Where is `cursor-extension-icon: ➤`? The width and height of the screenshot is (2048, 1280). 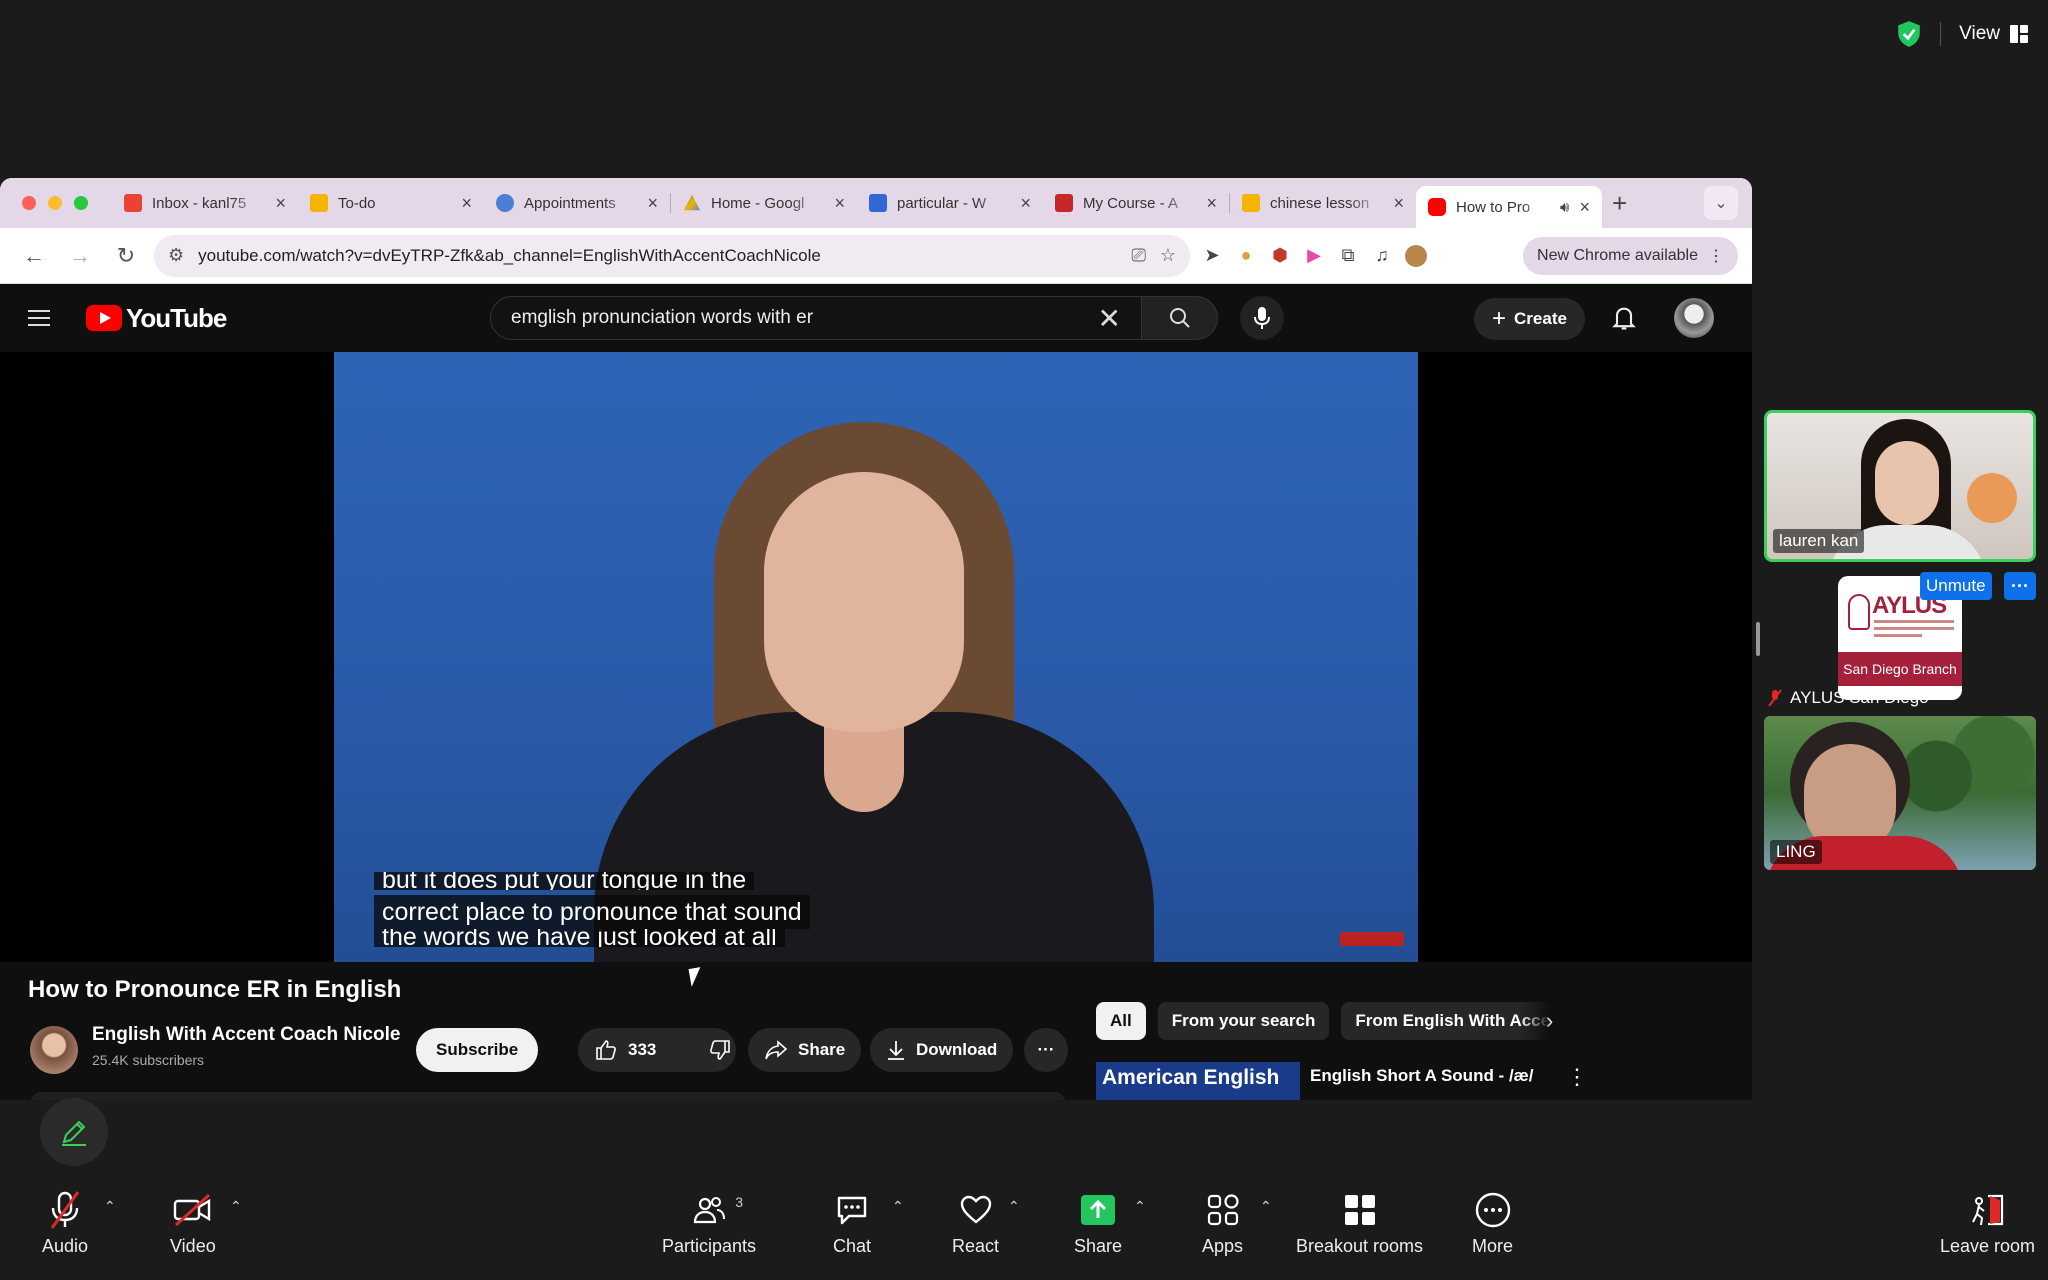 cursor-extension-icon: ➤ is located at coordinates (1212, 256).